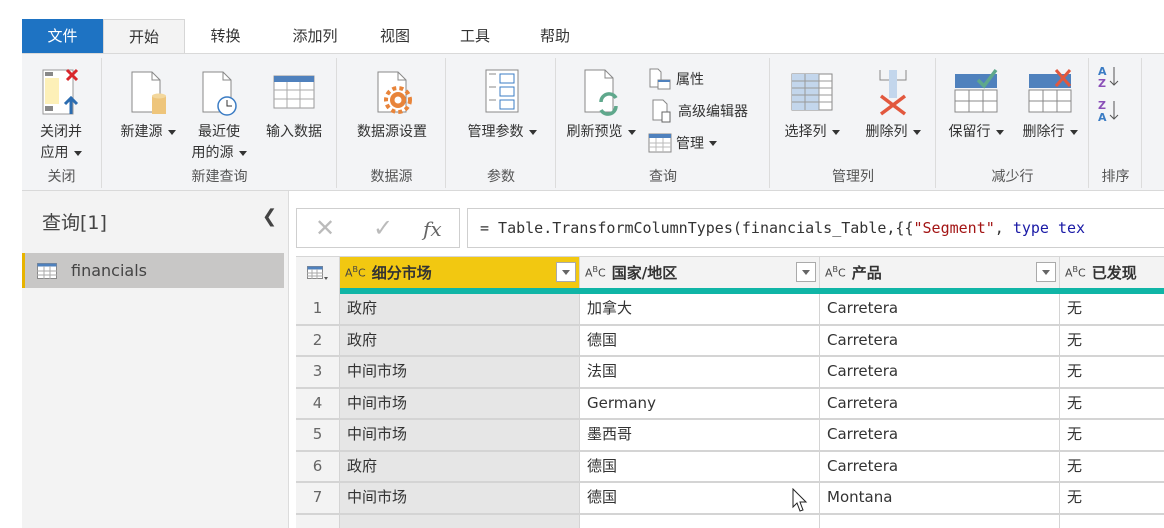 The width and height of the screenshot is (1164, 528). I want to click on formula-buttons: ✕ ✓ fx, so click(378, 228).